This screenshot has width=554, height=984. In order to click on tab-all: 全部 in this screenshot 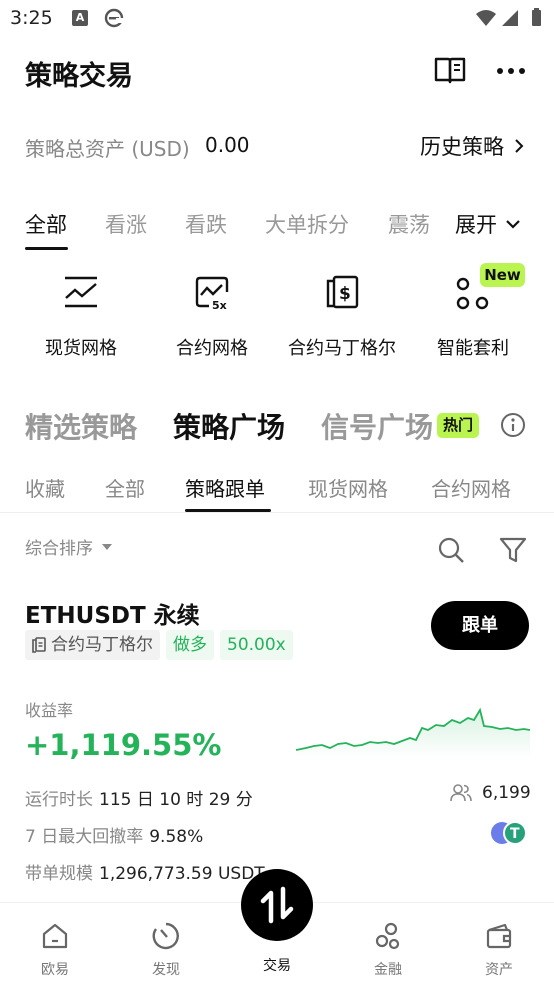, I will do `click(46, 224)`.